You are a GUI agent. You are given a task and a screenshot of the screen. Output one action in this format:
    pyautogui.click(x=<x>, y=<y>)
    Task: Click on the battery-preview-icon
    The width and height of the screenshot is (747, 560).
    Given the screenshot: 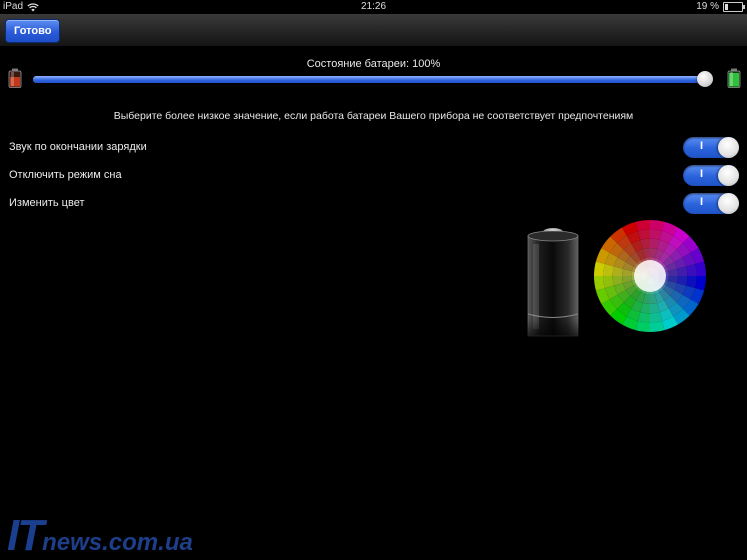 What is the action you would take?
    pyautogui.click(x=553, y=287)
    